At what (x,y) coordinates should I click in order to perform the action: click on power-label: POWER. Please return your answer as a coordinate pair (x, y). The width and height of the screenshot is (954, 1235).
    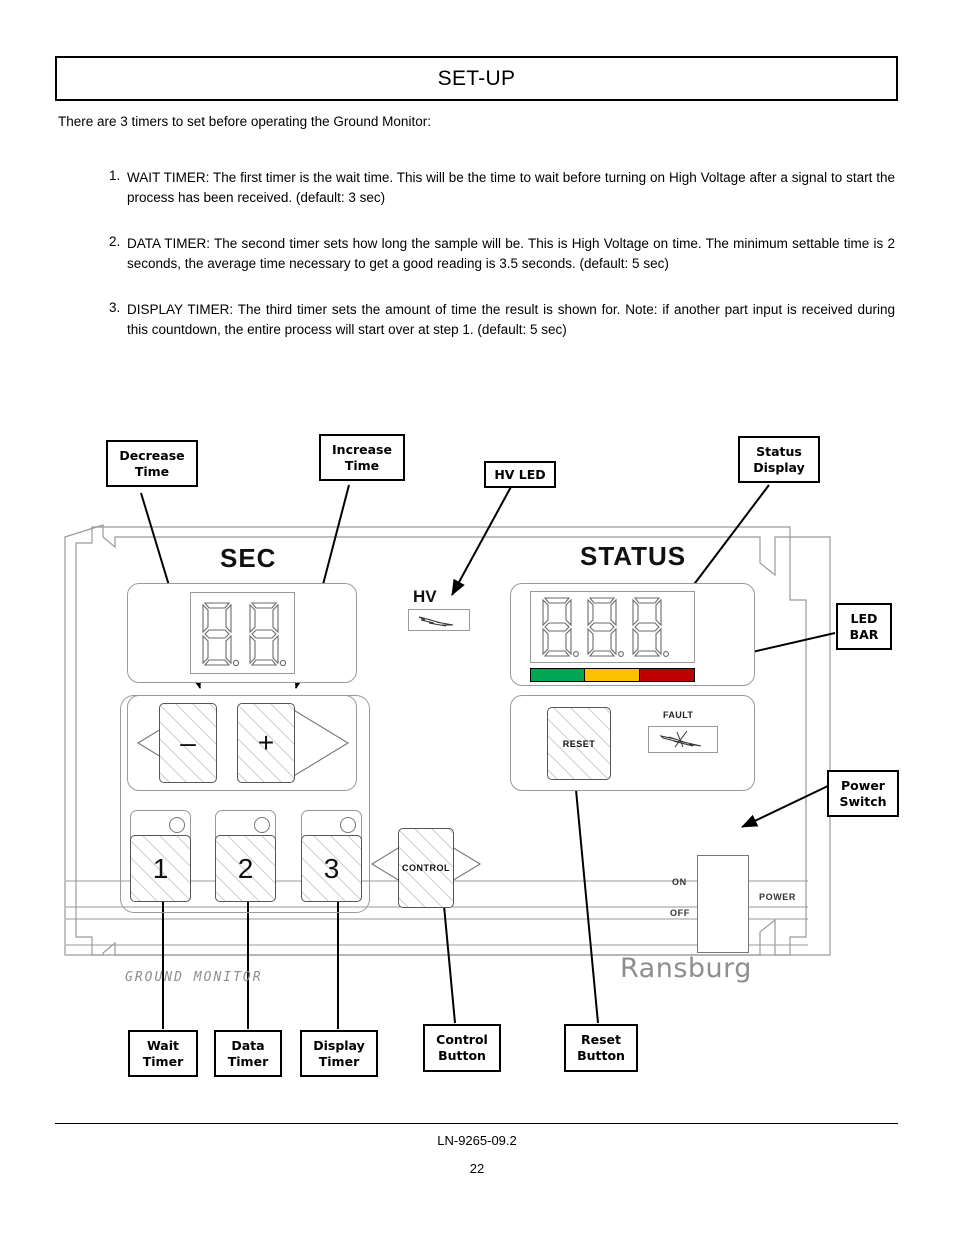
    Looking at the image, I should click on (778, 897).